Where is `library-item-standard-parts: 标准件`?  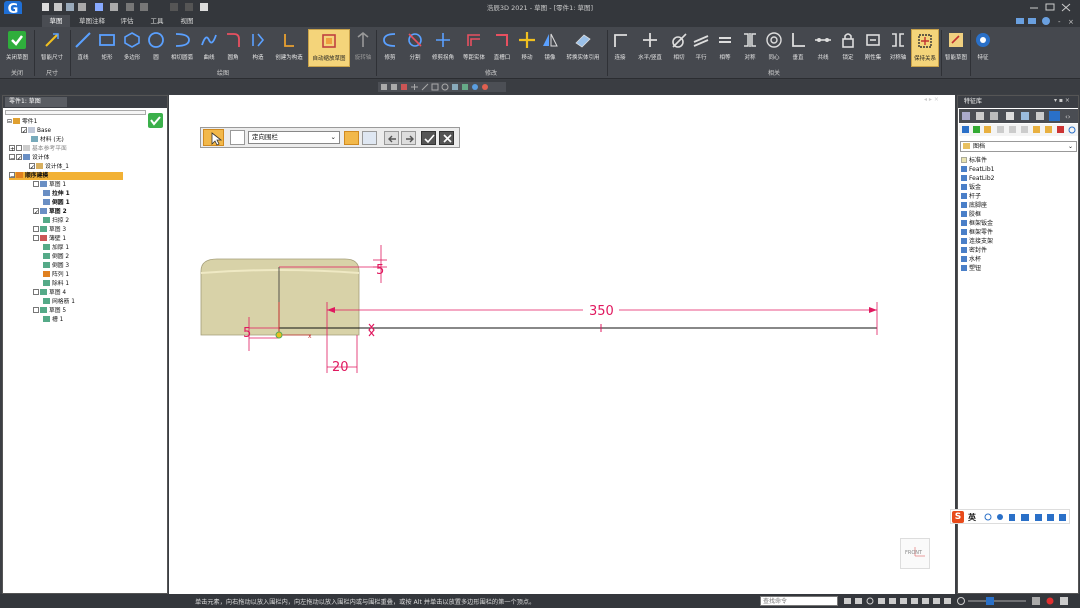 library-item-standard-parts: 标准件 is located at coordinates (974, 160).